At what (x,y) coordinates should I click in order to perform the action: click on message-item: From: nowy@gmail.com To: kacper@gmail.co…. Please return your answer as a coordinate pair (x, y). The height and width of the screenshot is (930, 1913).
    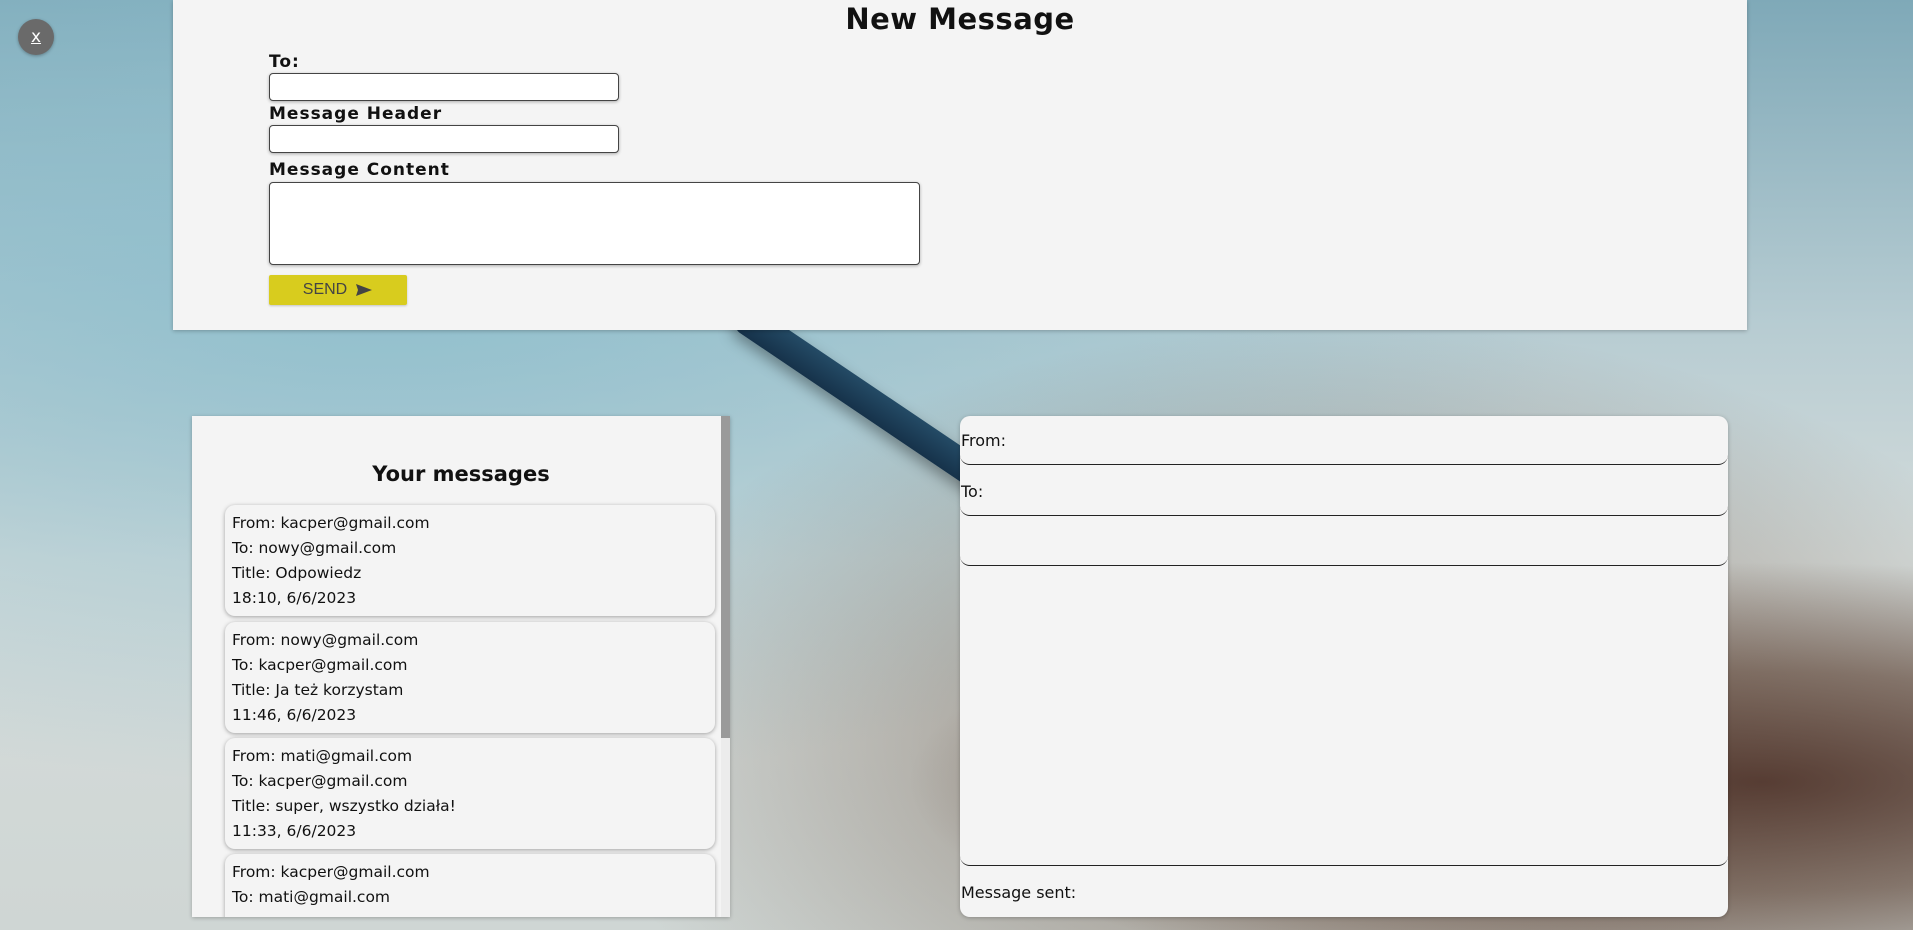
    Looking at the image, I should click on (470, 677).